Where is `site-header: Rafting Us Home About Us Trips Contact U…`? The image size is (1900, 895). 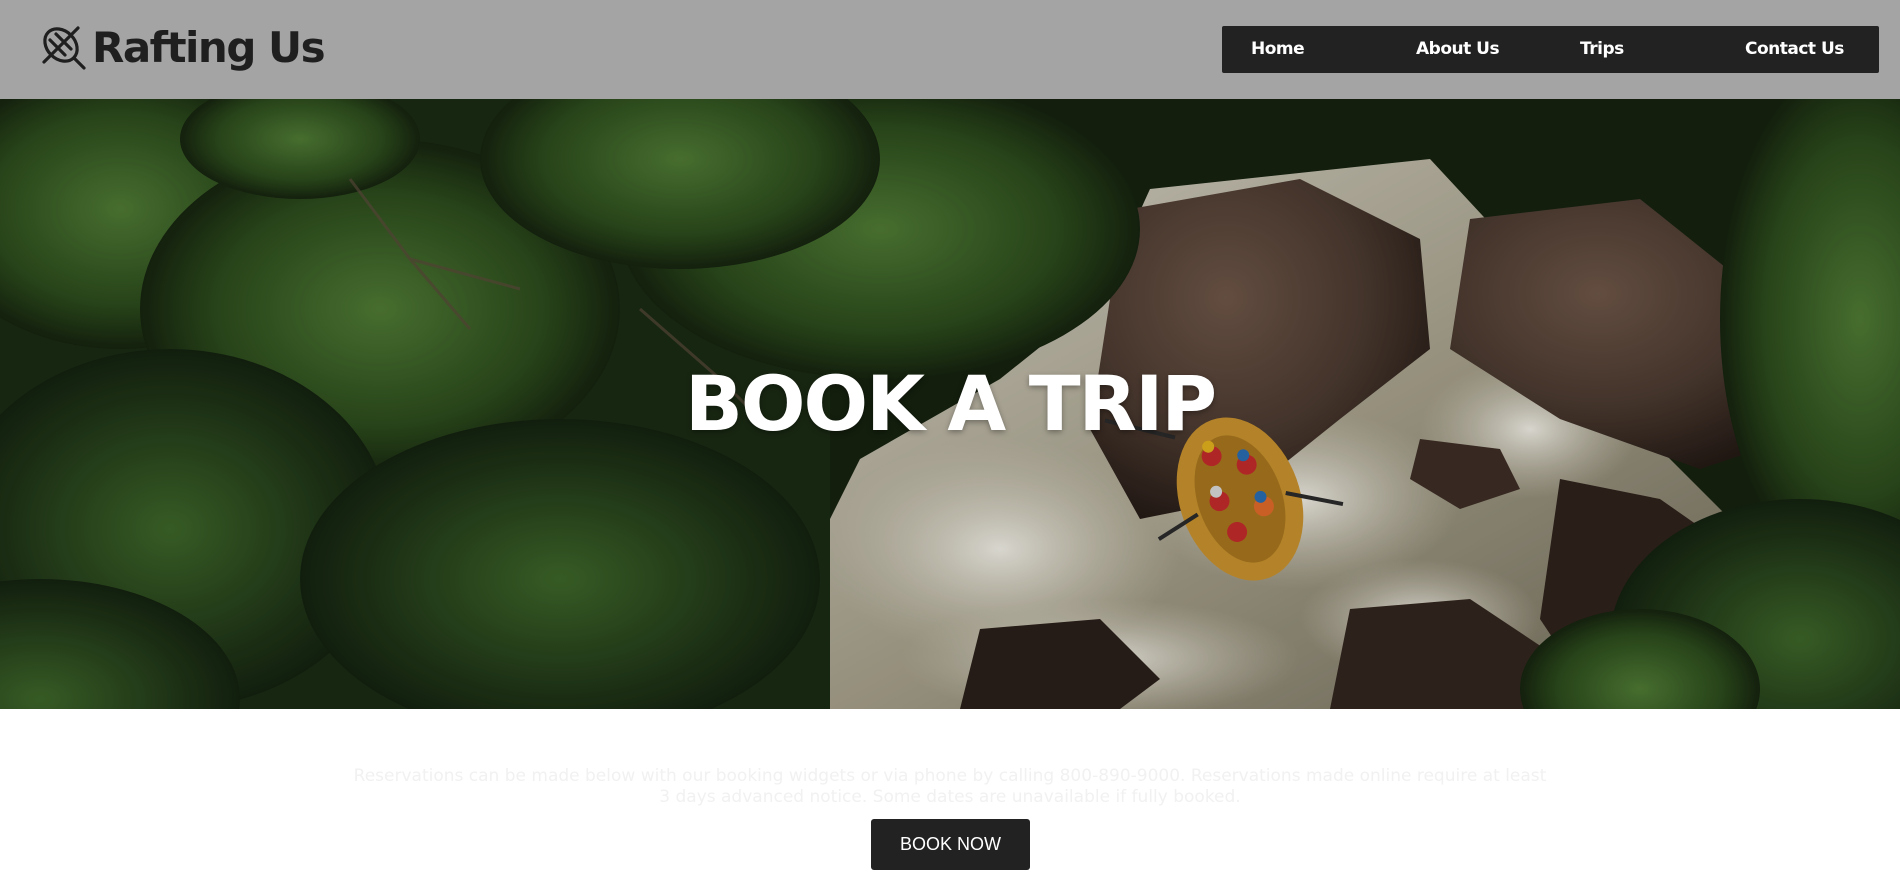
site-header: Rafting Us Home About Us Trips Contact U… is located at coordinates (950, 49).